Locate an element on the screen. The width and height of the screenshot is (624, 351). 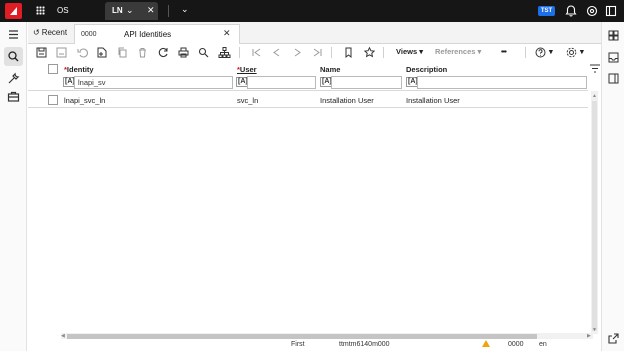
last-record-icon is located at coordinates (317, 52).